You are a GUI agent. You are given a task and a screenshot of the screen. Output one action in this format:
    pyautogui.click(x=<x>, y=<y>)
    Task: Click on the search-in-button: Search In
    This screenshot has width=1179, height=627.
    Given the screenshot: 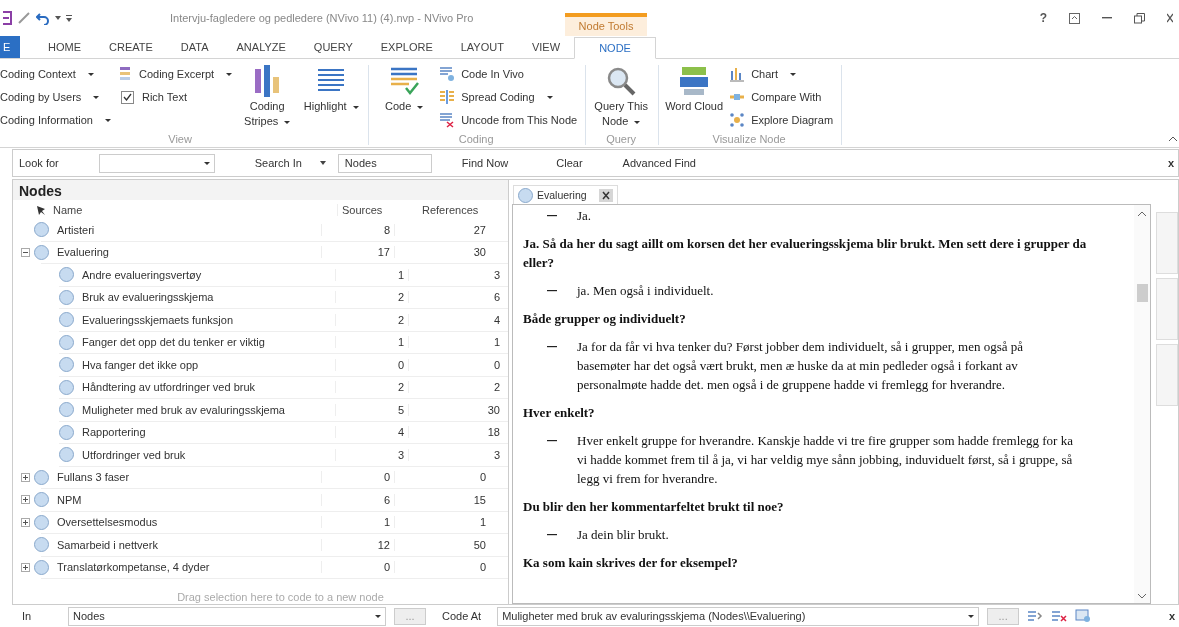 What is the action you would take?
    pyautogui.click(x=278, y=163)
    